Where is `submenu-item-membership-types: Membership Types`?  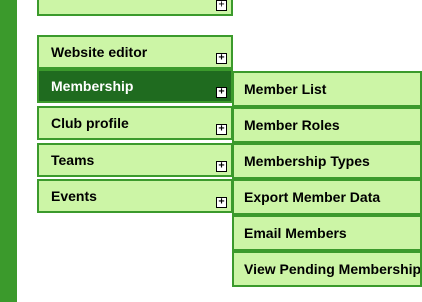
submenu-item-membership-types: Membership Types is located at coordinates (327, 161).